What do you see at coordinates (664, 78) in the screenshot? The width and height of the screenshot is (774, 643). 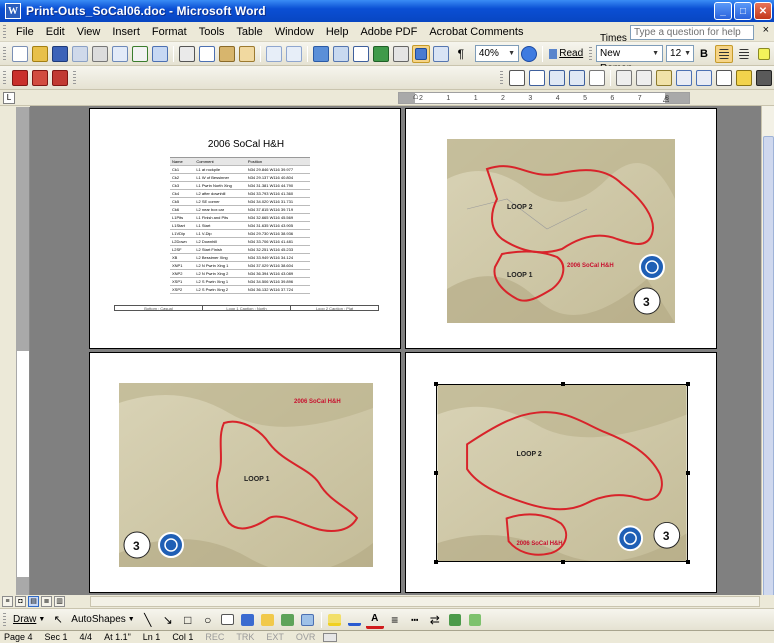 I see `table-autoformat-icon` at bounding box center [664, 78].